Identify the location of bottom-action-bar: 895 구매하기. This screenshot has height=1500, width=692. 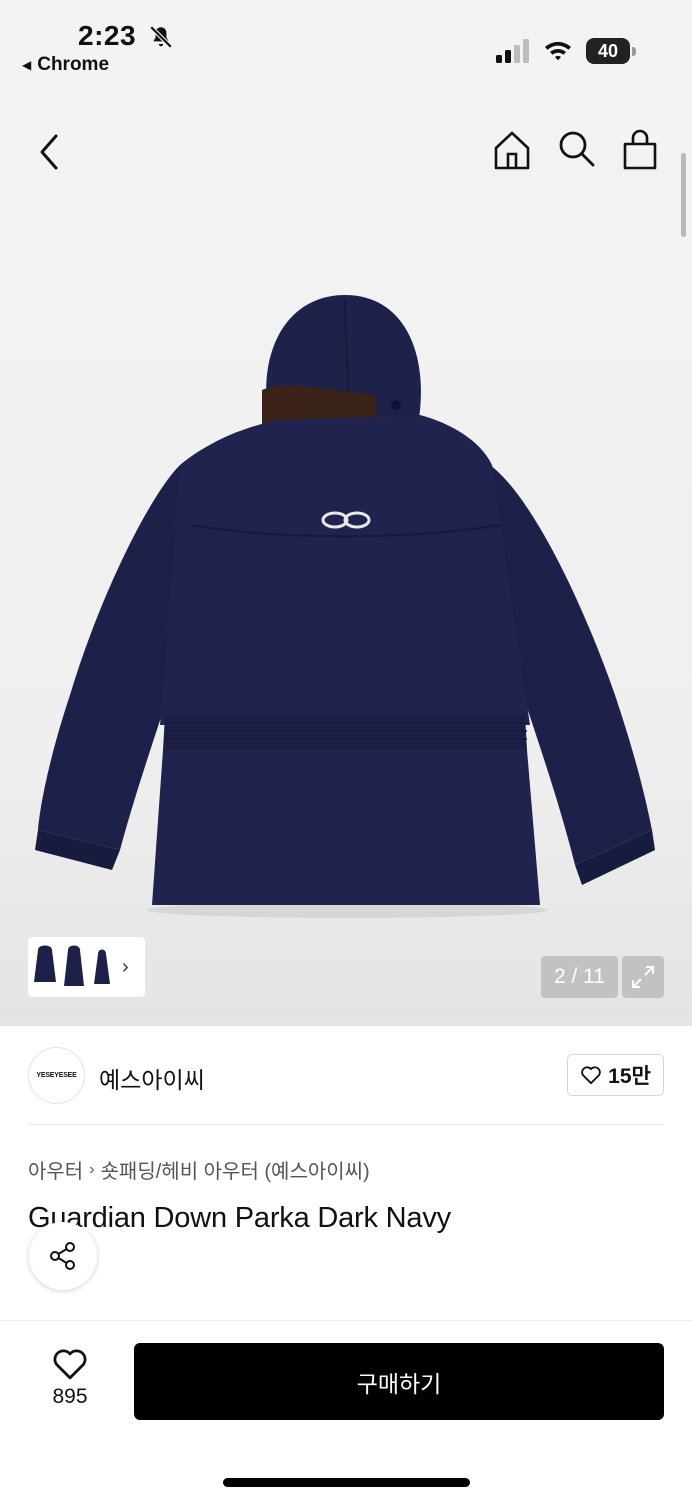
(346, 1410).